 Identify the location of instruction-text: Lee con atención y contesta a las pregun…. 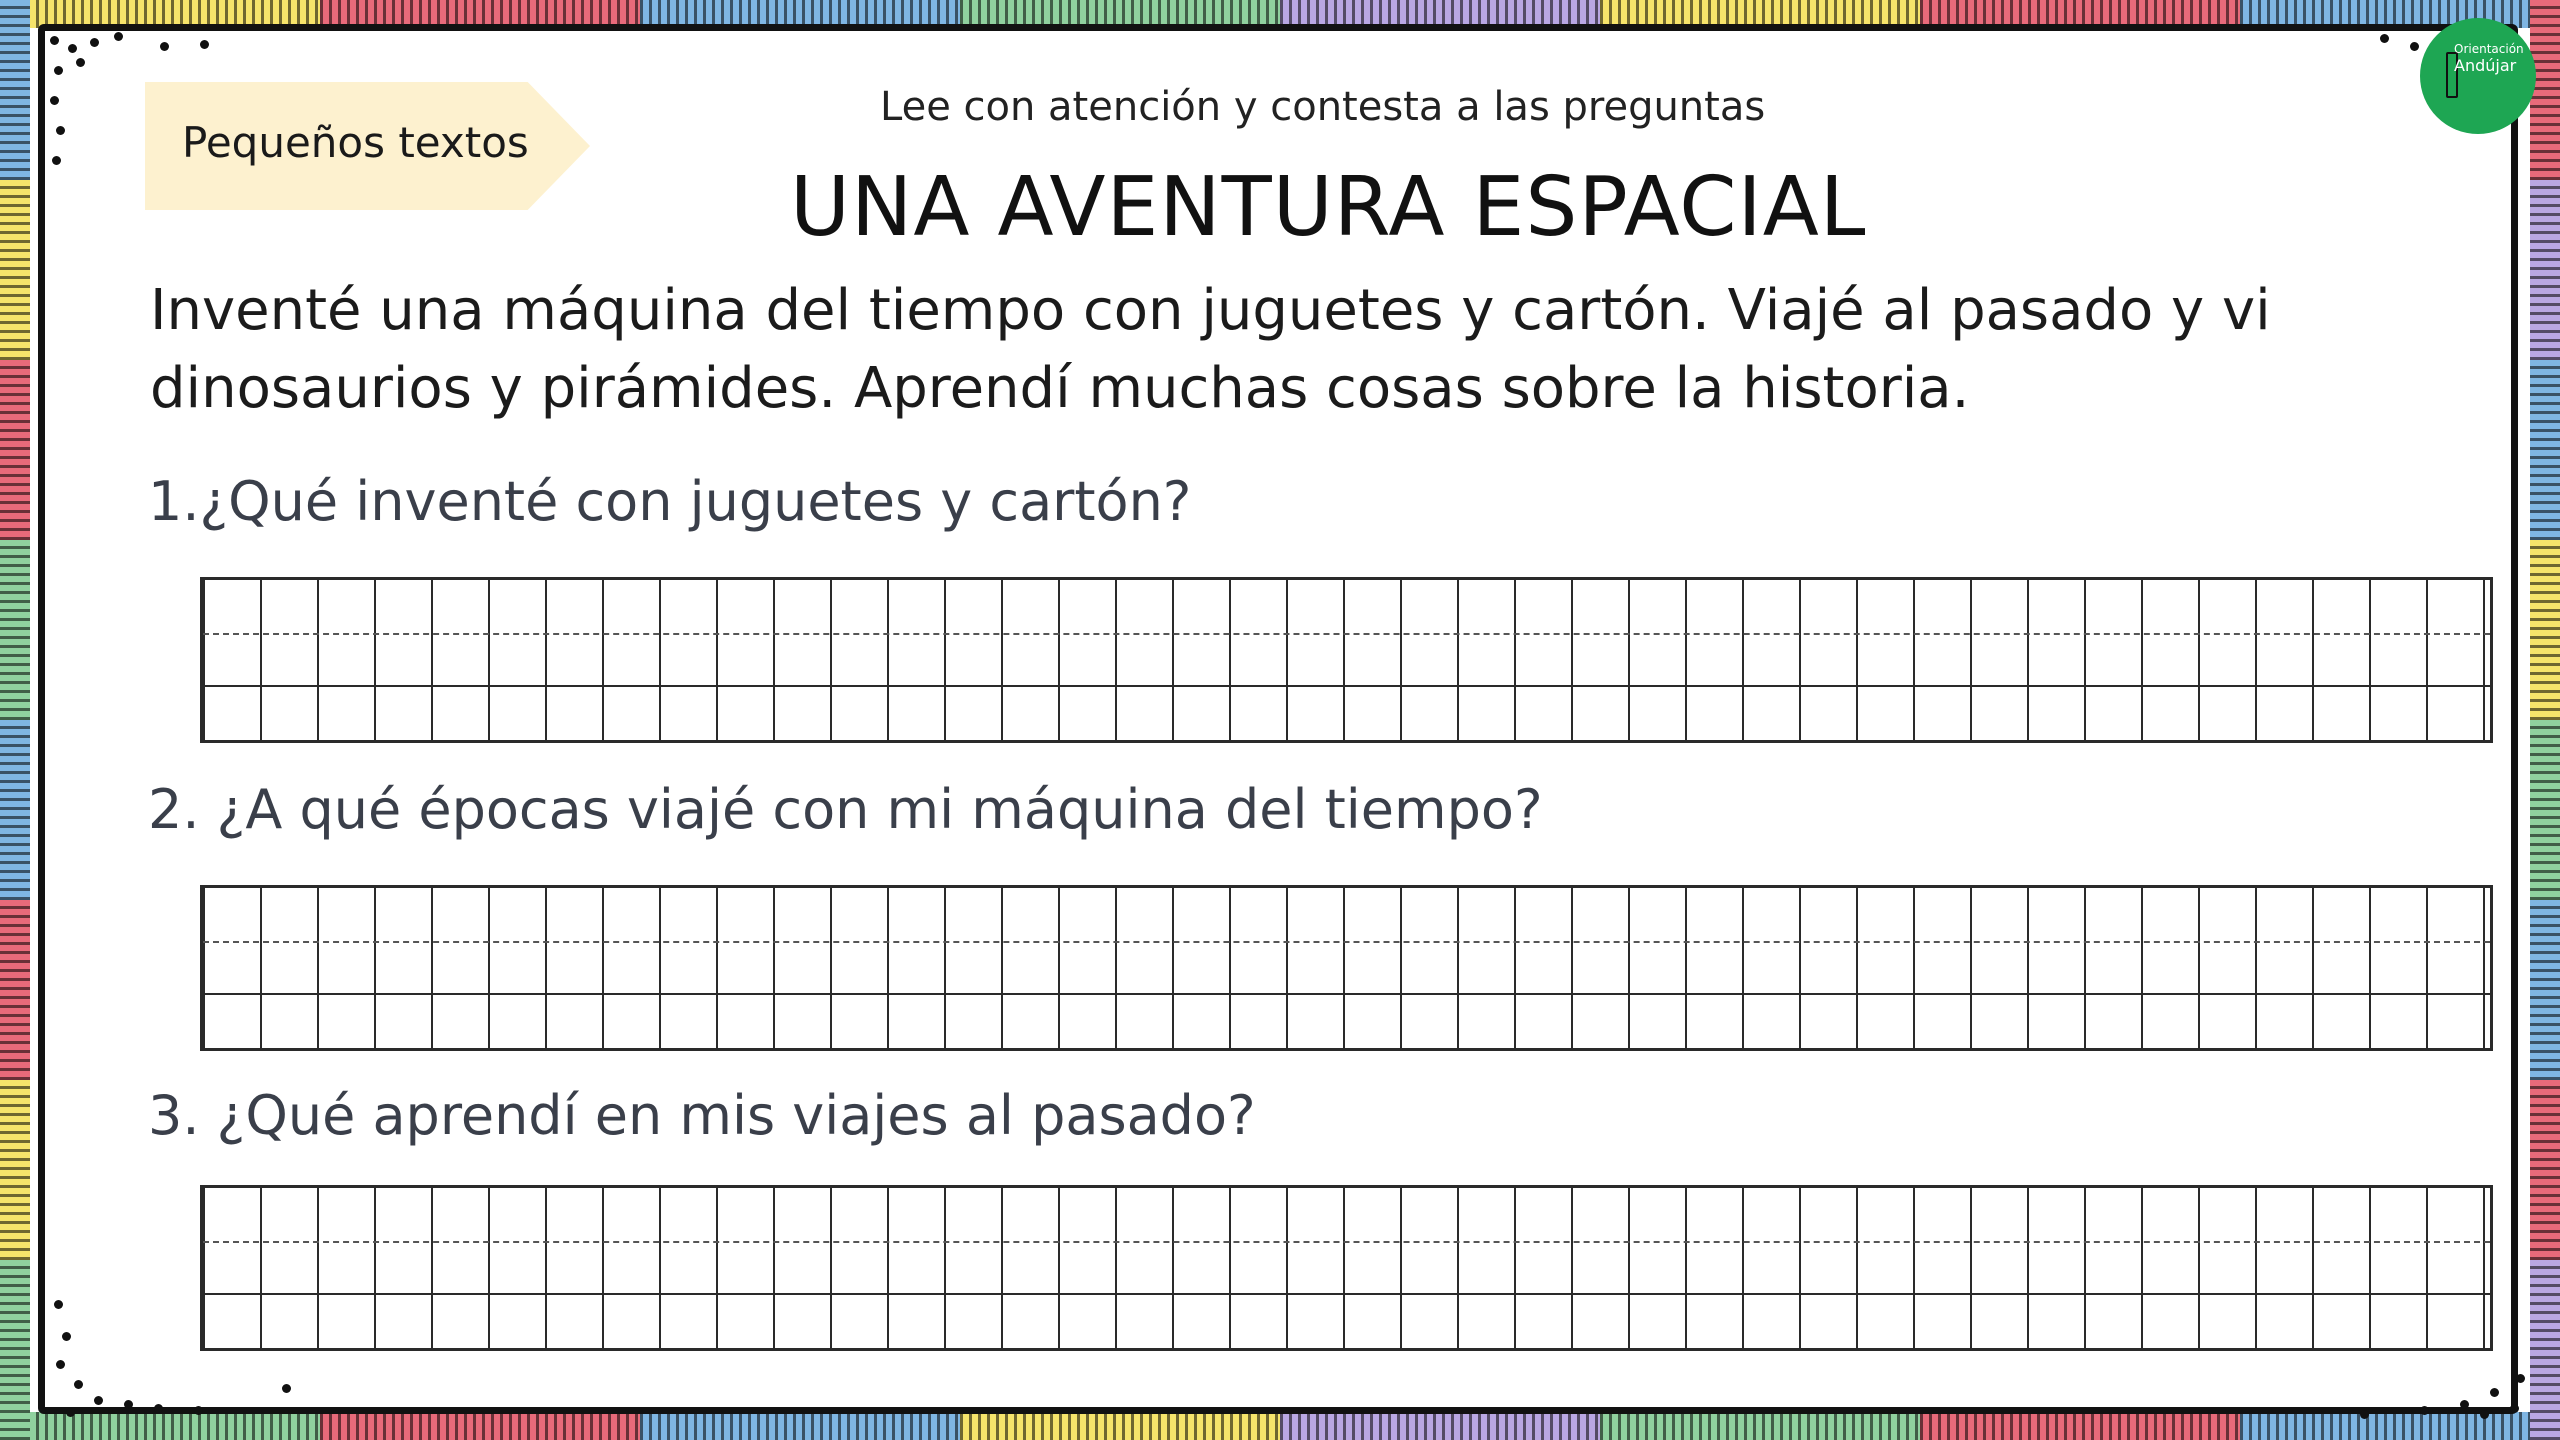
(1323, 107).